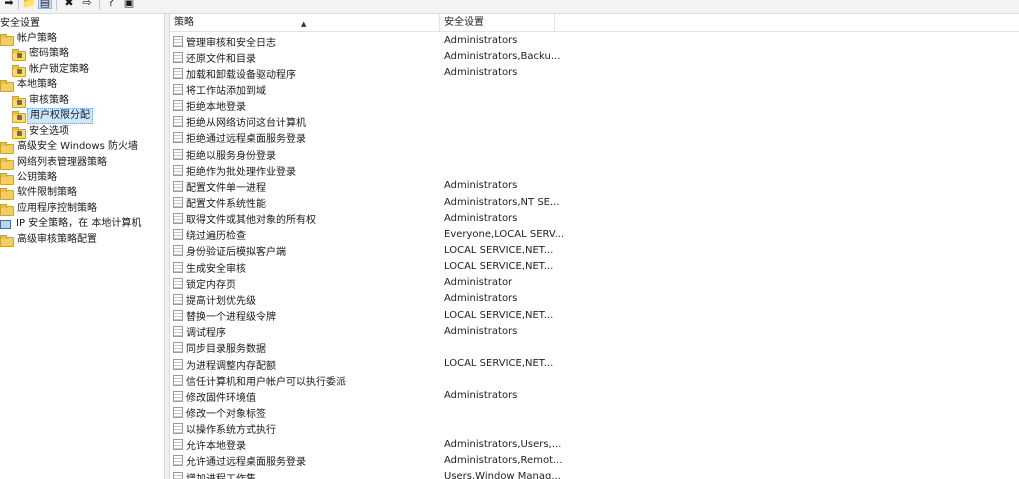 This screenshot has width=1019, height=479. I want to click on sort-ascending-icon: ▲, so click(304, 24).